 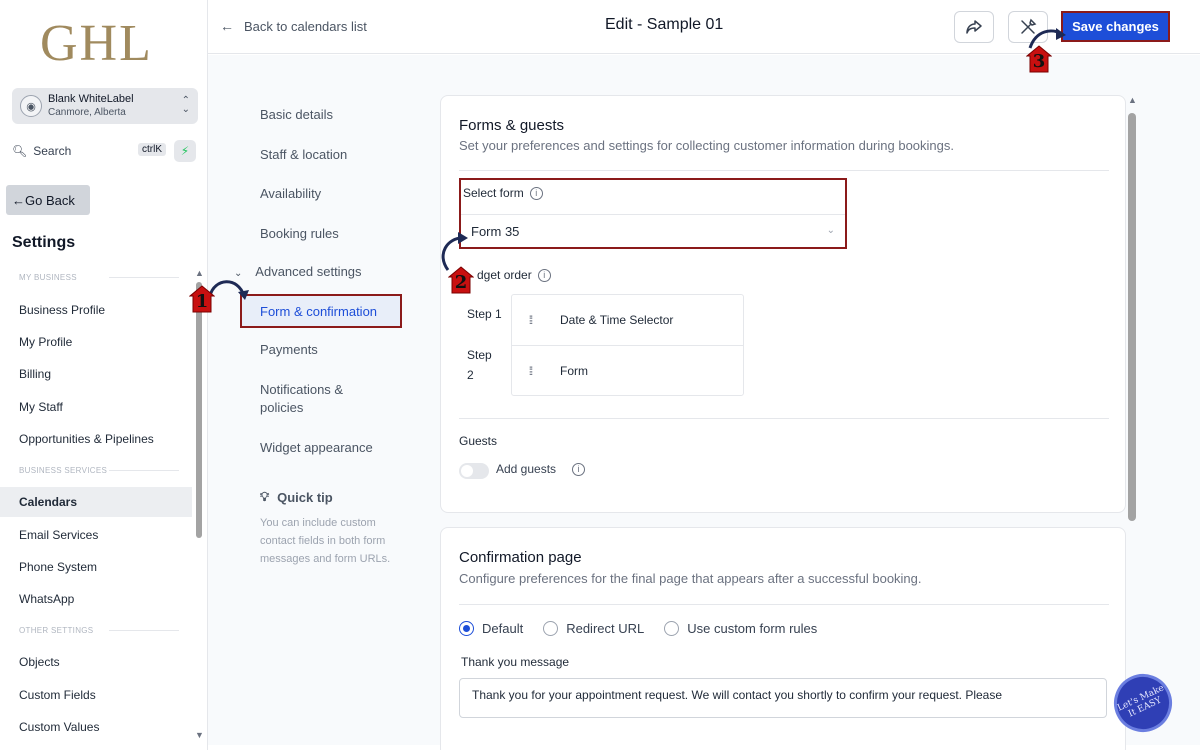 I want to click on annotation-marker-1: 1, so click(x=202, y=299).